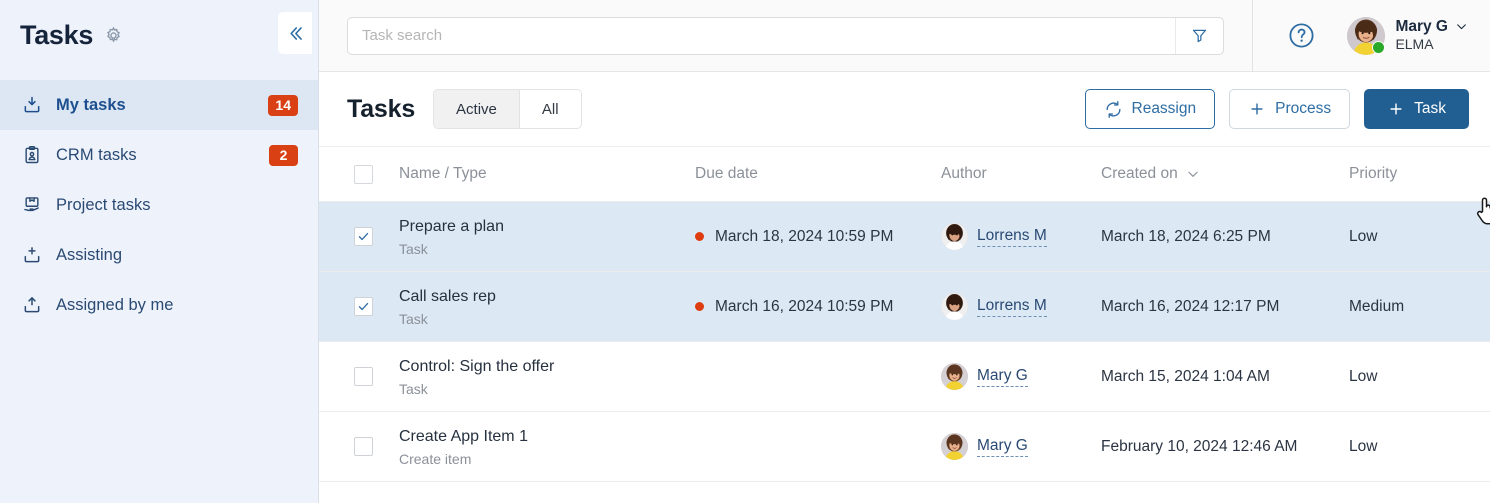  What do you see at coordinates (476, 109) in the screenshot?
I see `tab-active: Active` at bounding box center [476, 109].